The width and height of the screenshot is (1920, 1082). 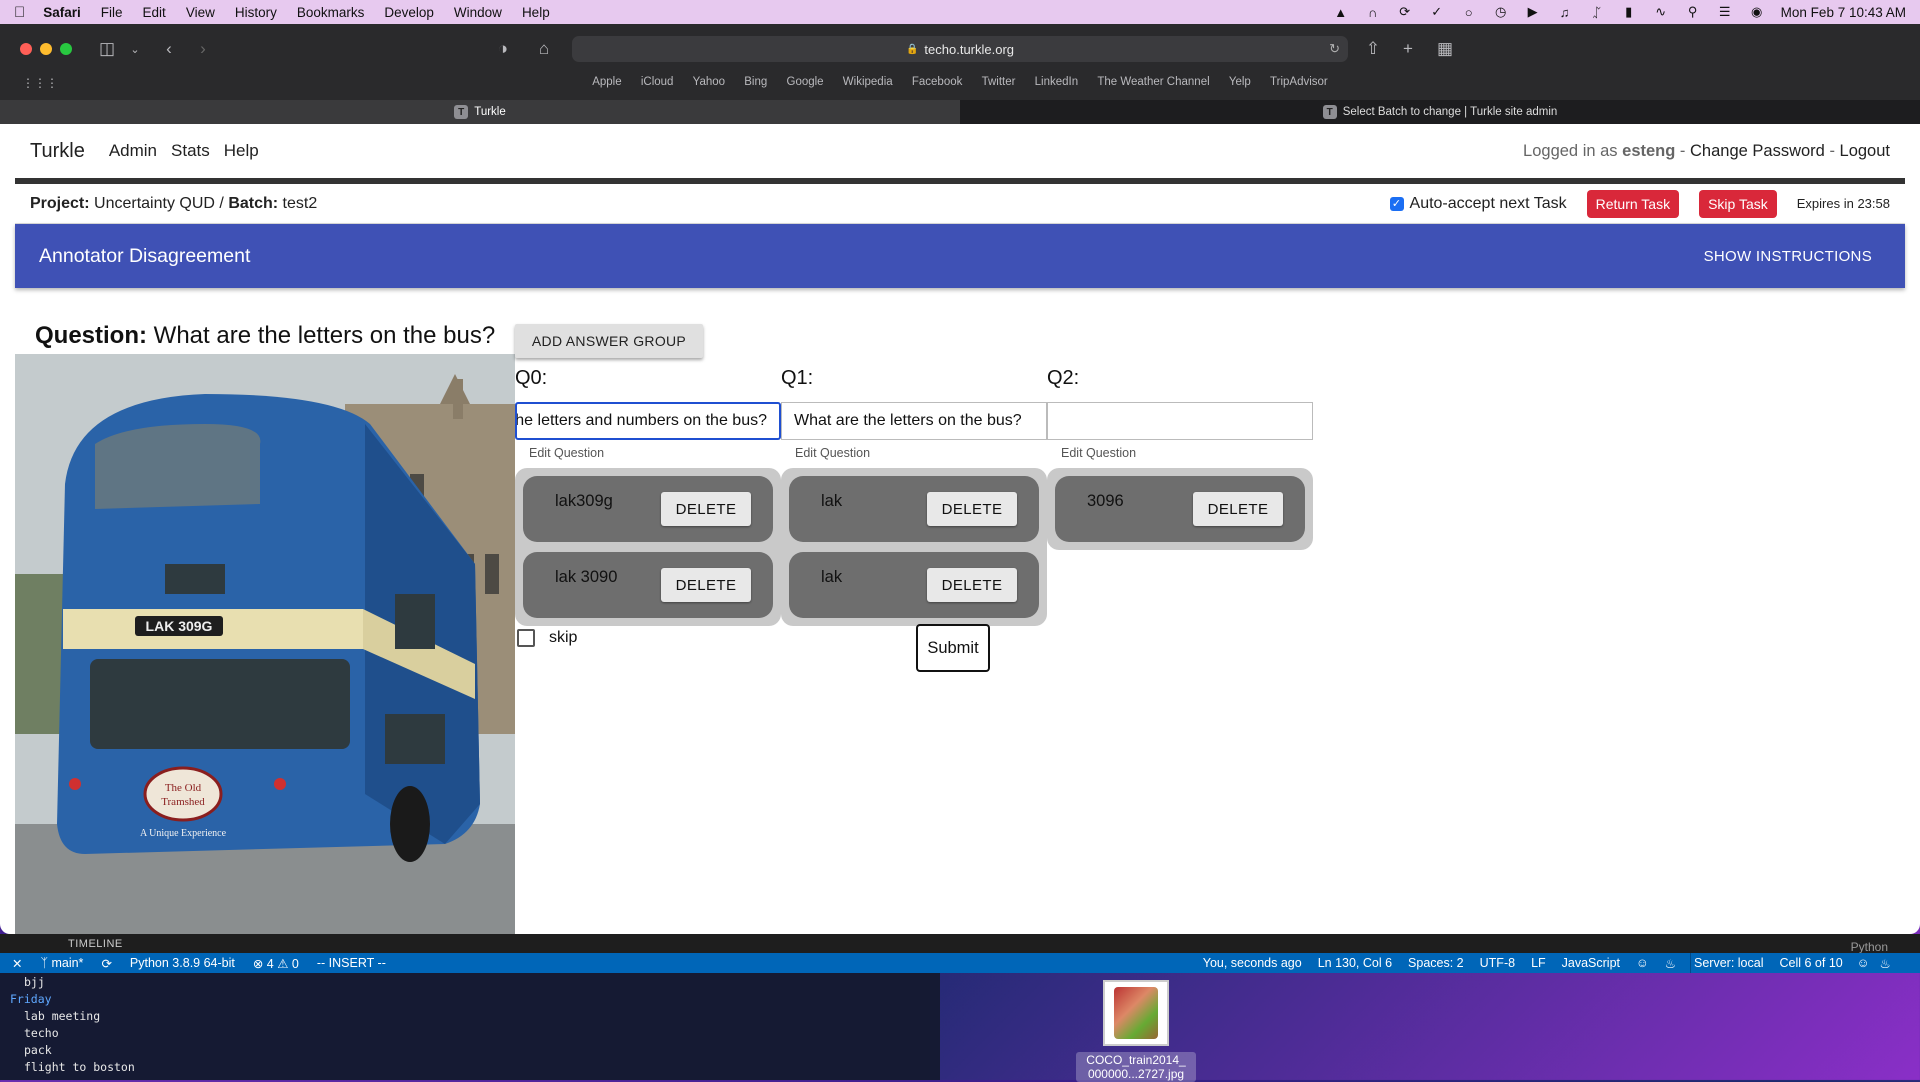 What do you see at coordinates (868, 82) in the screenshot?
I see `favorite-wikipedia: Wikipedia` at bounding box center [868, 82].